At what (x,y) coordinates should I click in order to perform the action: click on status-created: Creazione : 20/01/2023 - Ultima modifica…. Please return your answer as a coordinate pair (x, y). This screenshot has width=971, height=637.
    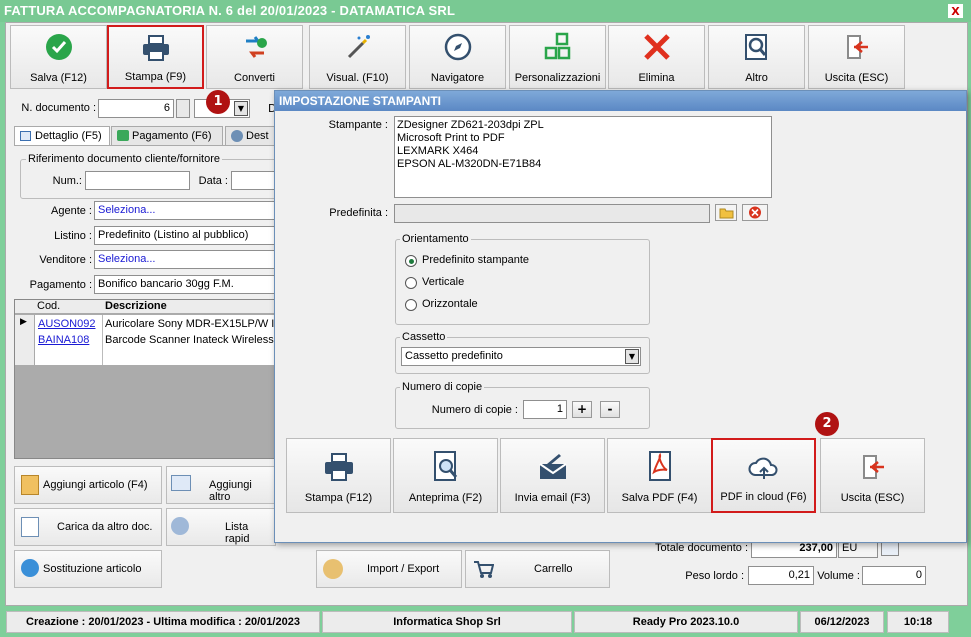
    Looking at the image, I should click on (163, 622).